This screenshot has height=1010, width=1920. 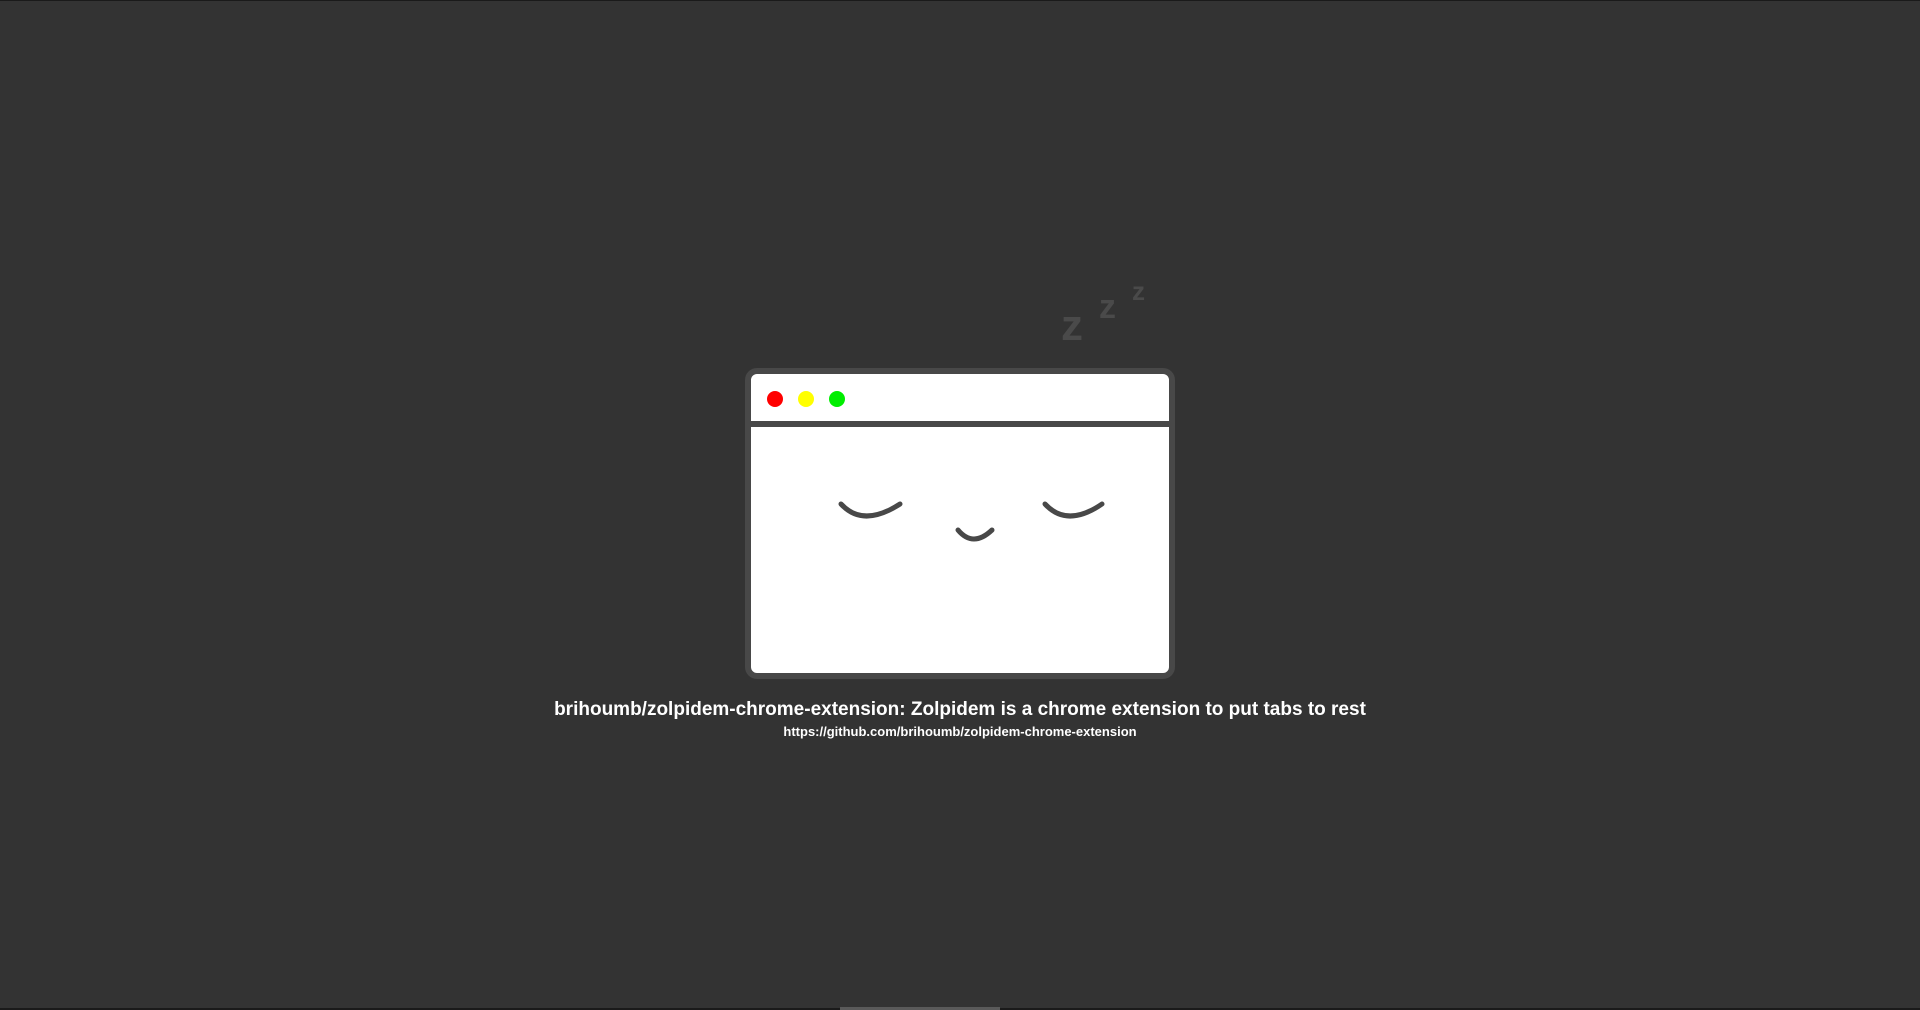 I want to click on z-large: z, so click(x=1072, y=325).